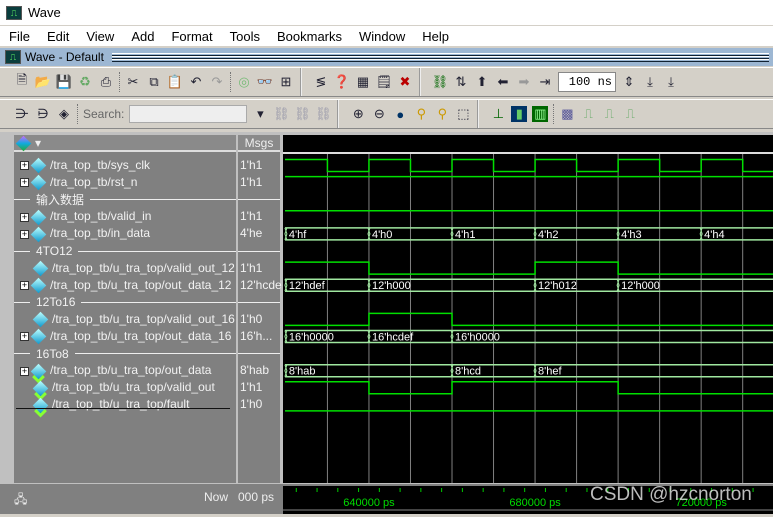 The width and height of the screenshot is (773, 517). What do you see at coordinates (122, 336) in the screenshot?
I see `signal-row: + /tra_top_tb/u_tra_top/out_data_16` at bounding box center [122, 336].